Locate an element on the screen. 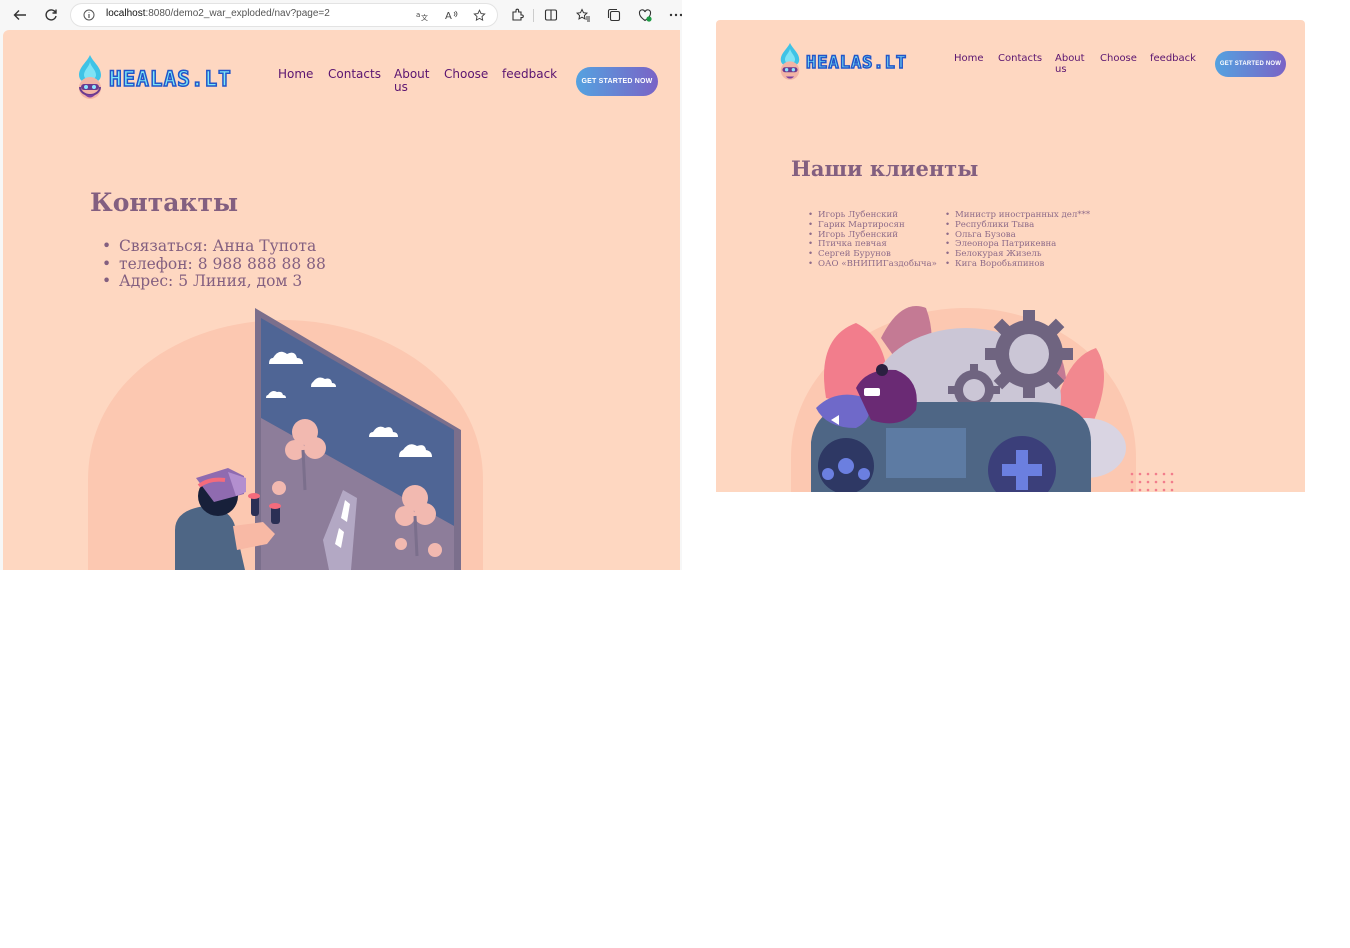 The image size is (1350, 948). more-icon is located at coordinates (673, 15).